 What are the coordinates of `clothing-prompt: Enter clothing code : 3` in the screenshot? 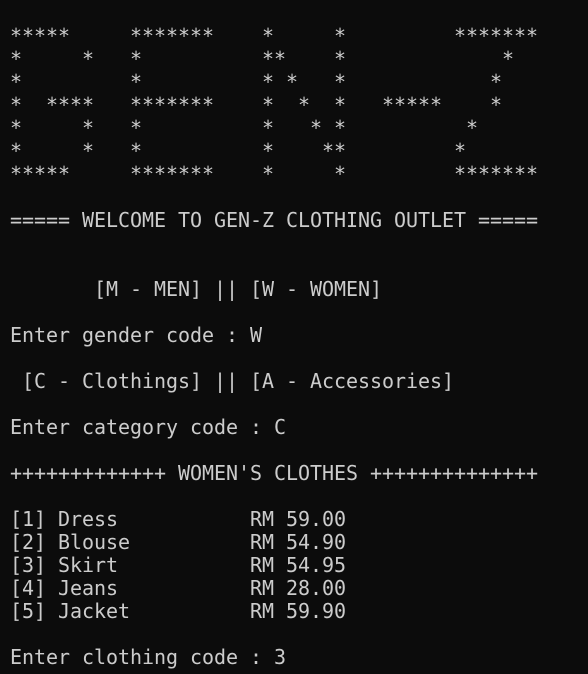 It's located at (148, 657).